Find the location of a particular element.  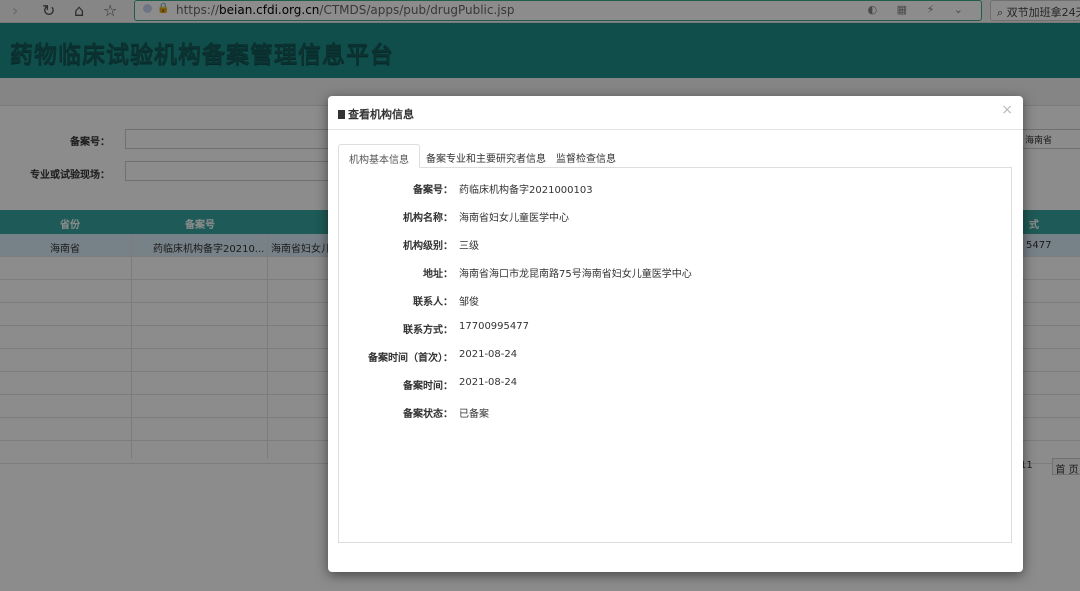

info-row: 备案号： 药临床机构备字2021000103 is located at coordinates (676, 188).